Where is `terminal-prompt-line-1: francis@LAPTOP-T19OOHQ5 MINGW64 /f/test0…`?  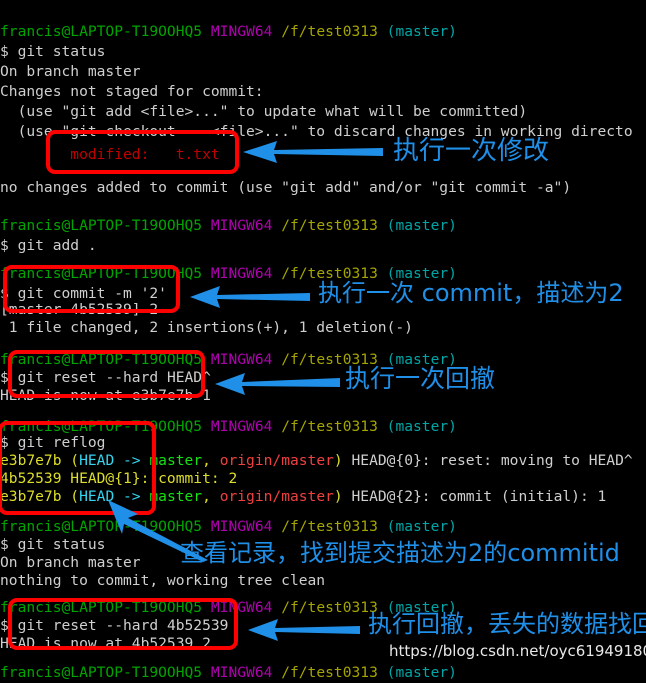 terminal-prompt-line-1: francis@LAPTOP-T19OOHQ5 MINGW64 /f/test0… is located at coordinates (228, 31).